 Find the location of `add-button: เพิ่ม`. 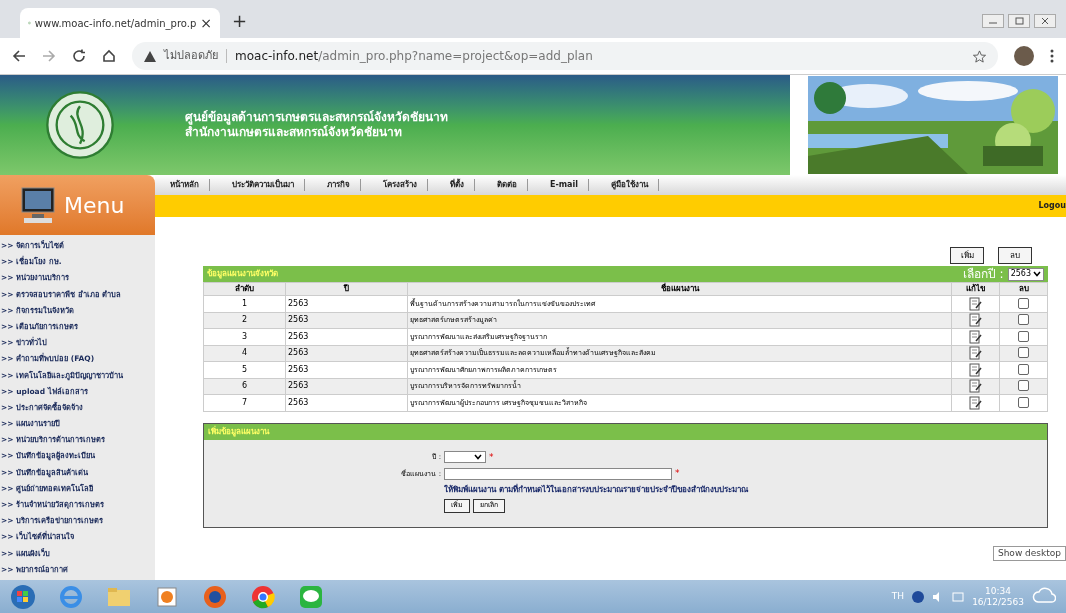

add-button: เพิ่ม is located at coordinates (967, 255).